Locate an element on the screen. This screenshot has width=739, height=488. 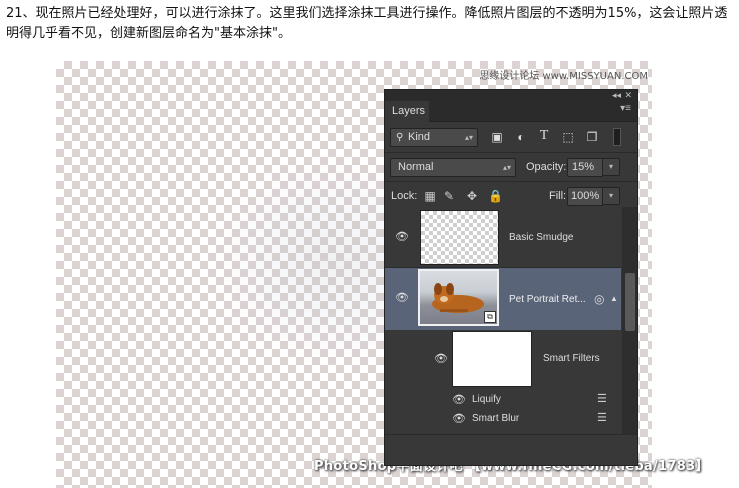
opacity-field: 15% is located at coordinates (585, 167).